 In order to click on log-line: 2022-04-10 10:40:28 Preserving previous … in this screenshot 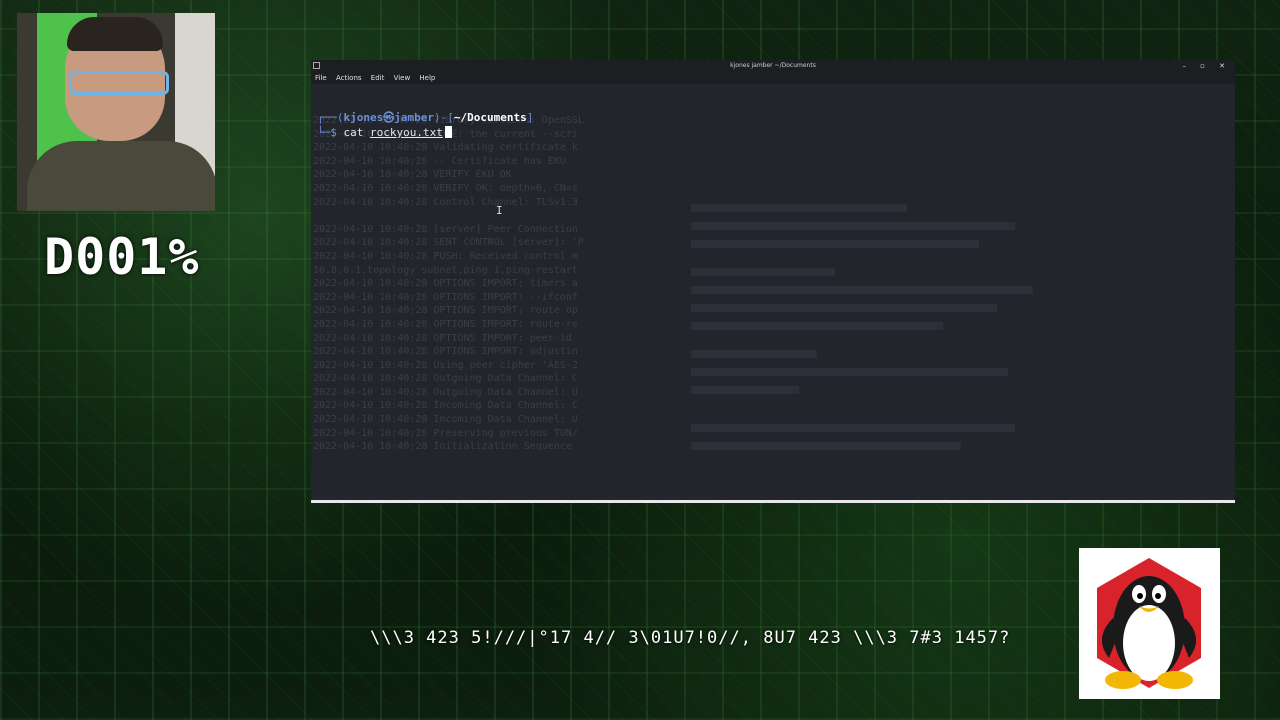, I will do `click(445, 433)`.